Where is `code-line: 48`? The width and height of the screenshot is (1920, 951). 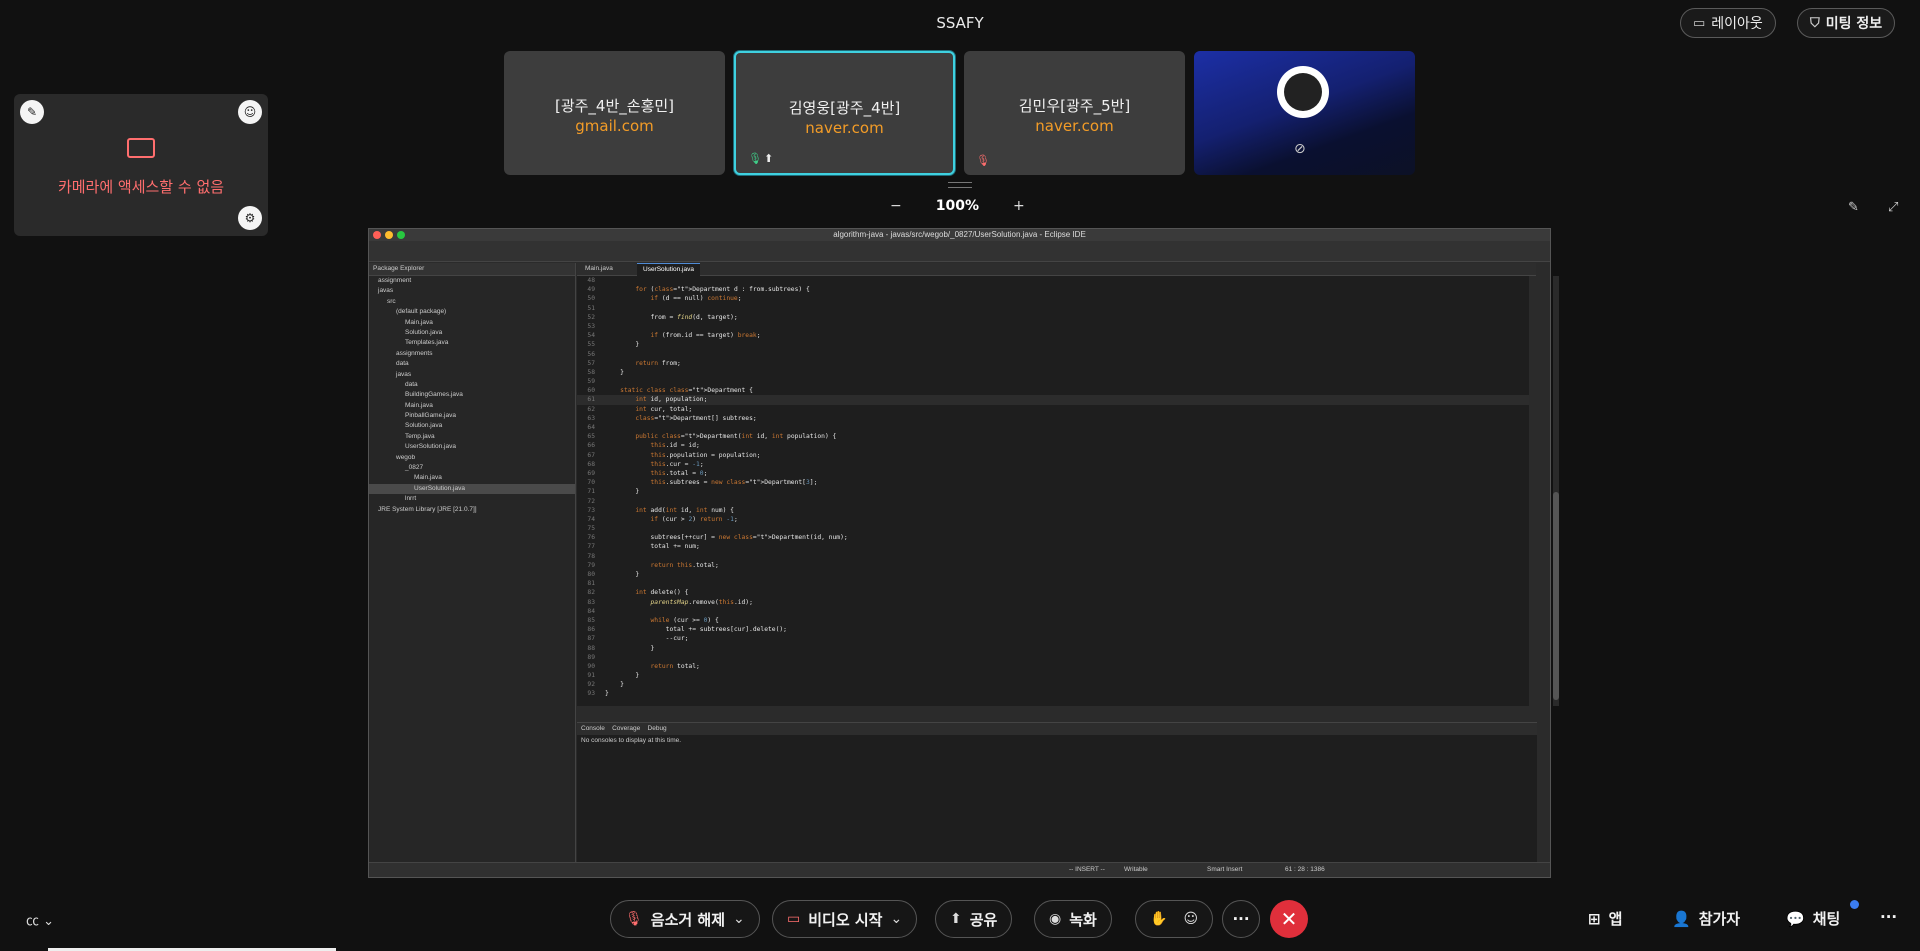 code-line: 48 is located at coordinates (1053, 280).